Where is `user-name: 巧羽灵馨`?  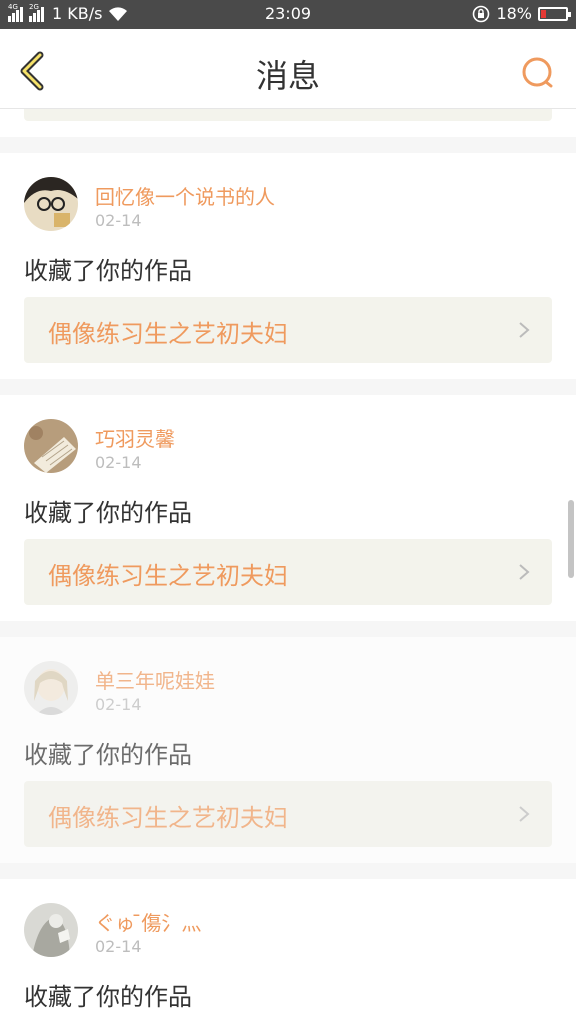
user-name: 巧羽灵馨 is located at coordinates (135, 437).